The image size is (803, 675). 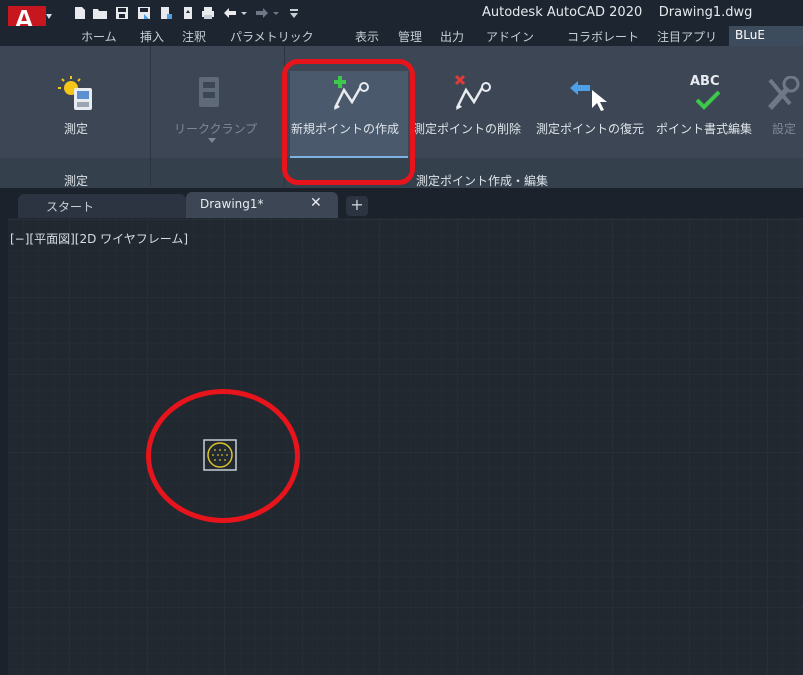 I want to click on plot-icon, so click(x=166, y=13).